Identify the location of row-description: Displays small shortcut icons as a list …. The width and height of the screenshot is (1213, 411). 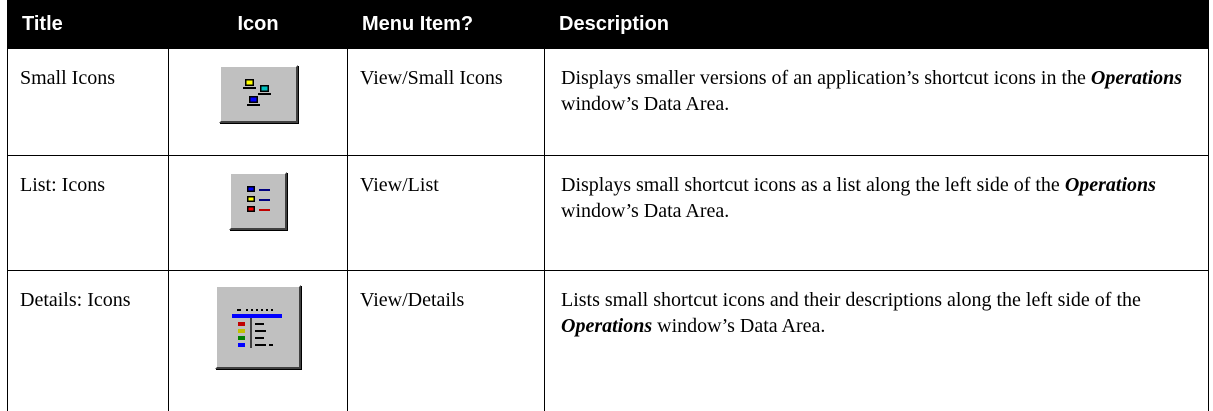
(876, 190).